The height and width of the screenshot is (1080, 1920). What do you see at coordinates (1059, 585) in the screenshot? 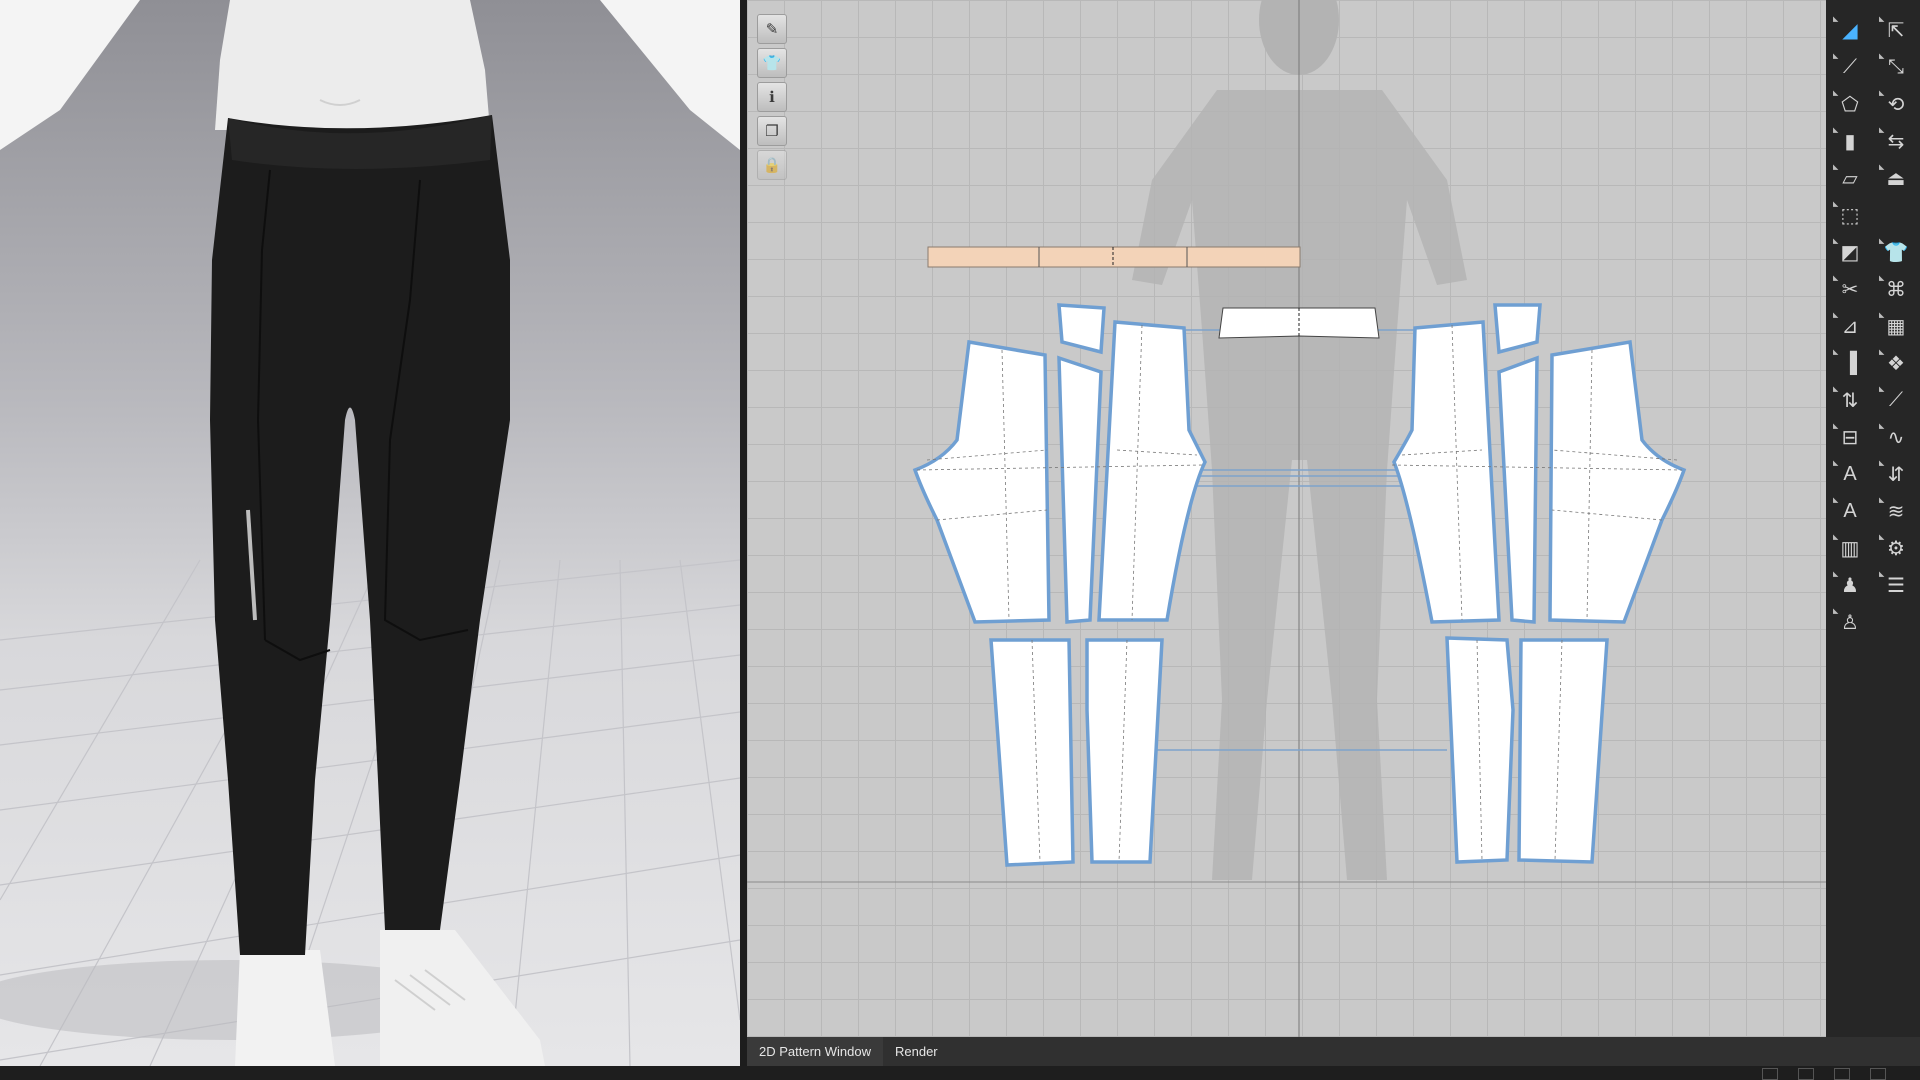
I see `left-pattern-pieces` at bounding box center [1059, 585].